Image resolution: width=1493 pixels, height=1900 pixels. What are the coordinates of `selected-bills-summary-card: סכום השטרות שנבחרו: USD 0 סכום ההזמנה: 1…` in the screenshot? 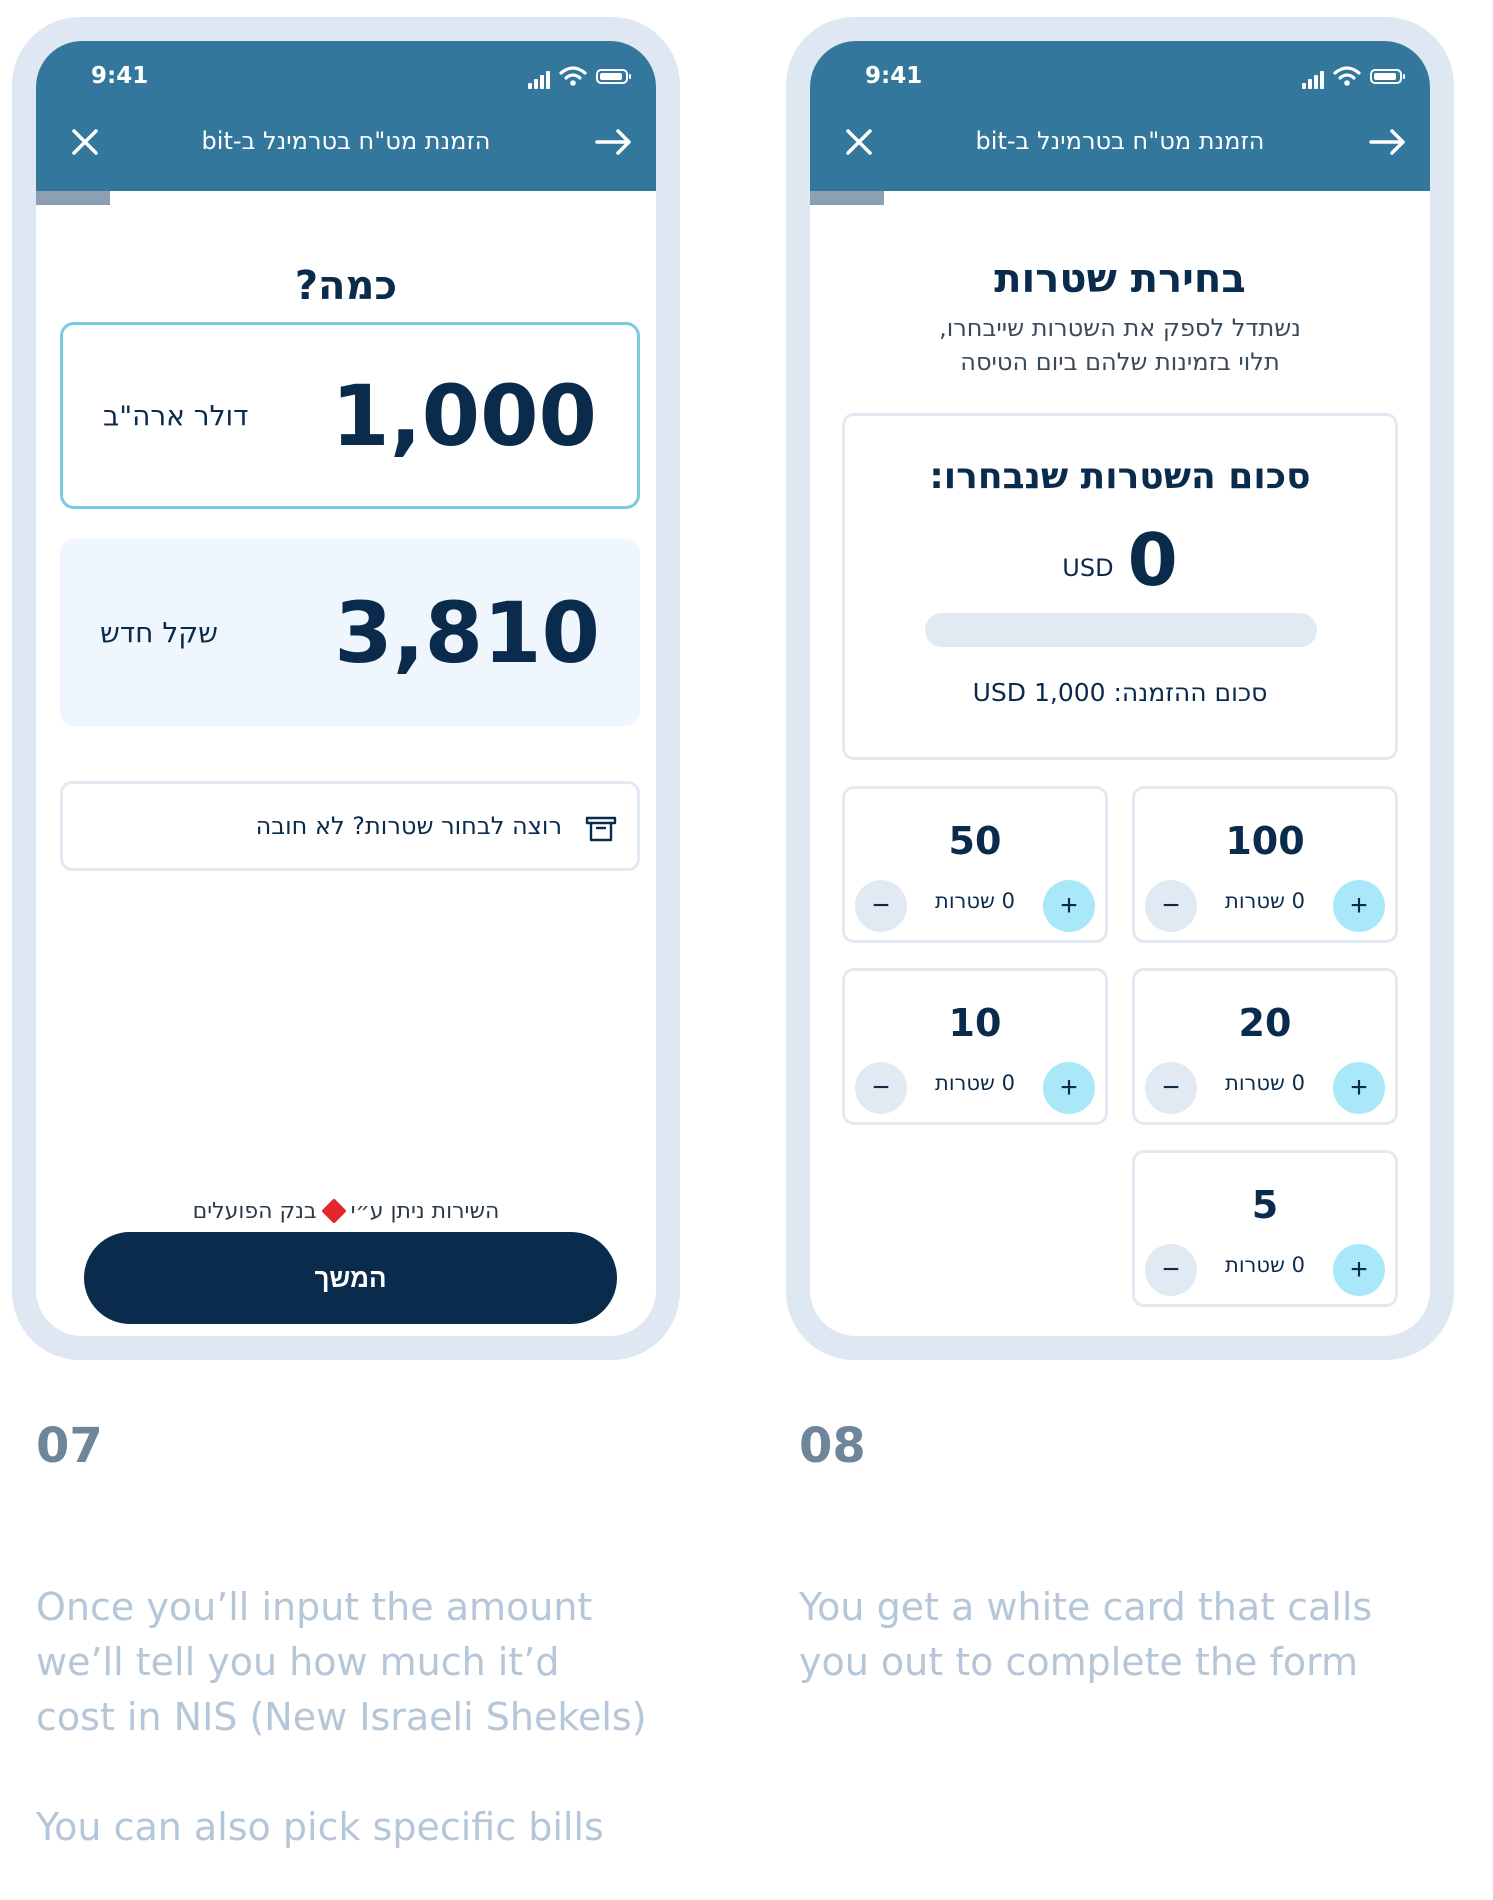 It's located at (1120, 586).